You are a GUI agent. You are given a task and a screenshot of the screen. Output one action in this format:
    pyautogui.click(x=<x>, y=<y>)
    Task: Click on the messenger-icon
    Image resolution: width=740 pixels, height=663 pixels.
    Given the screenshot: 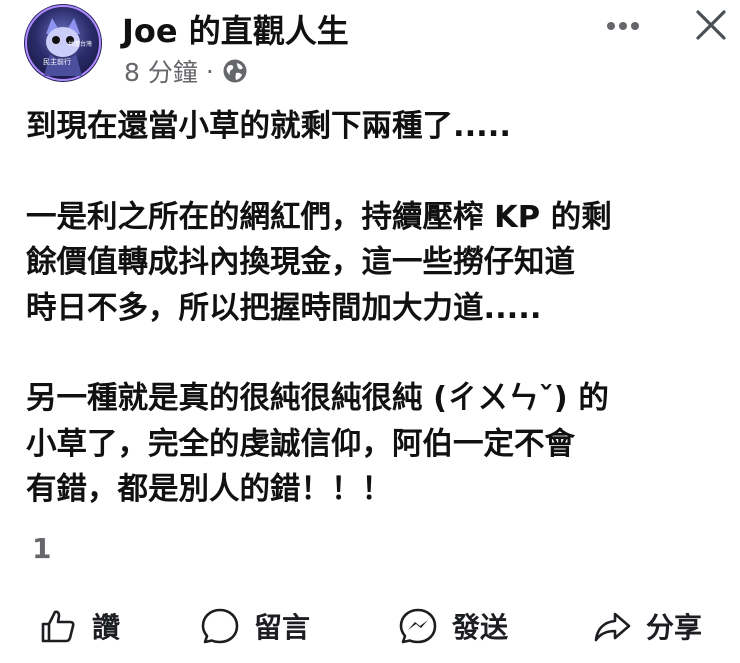 What is the action you would take?
    pyautogui.click(x=418, y=626)
    